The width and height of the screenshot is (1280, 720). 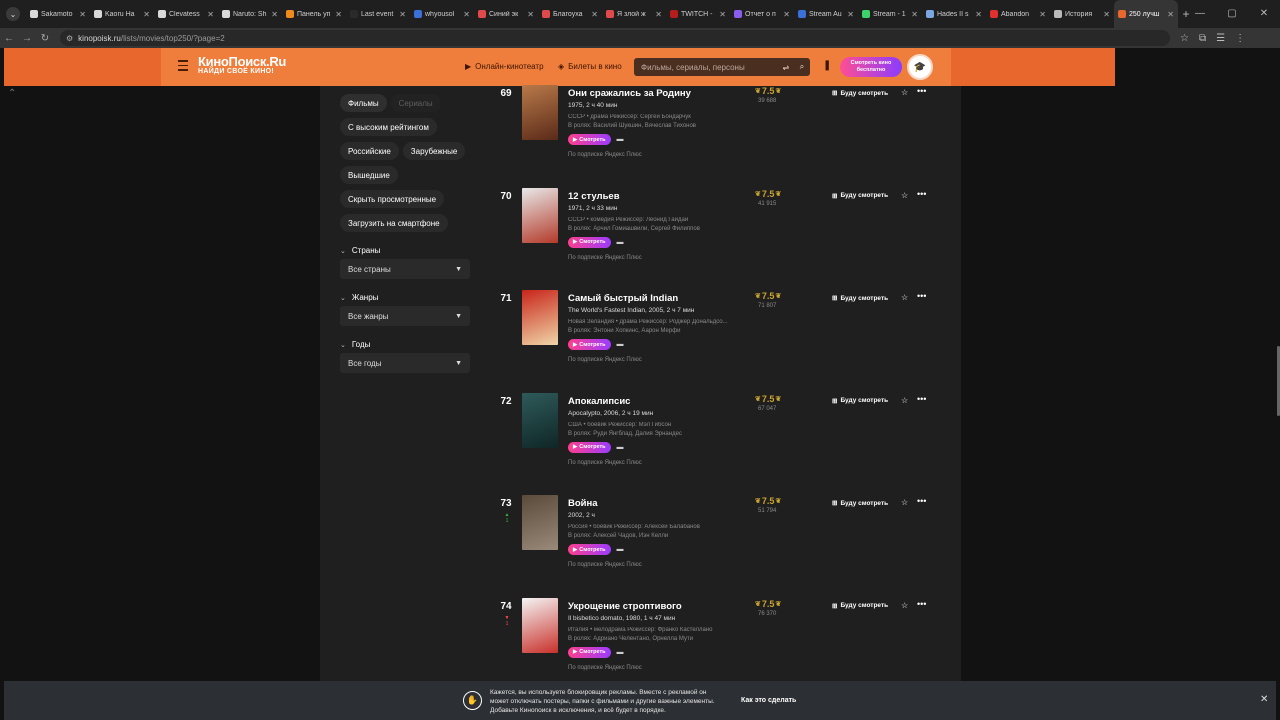 I want to click on browser-tab: Hades II s ✕, so click(x=954, y=14).